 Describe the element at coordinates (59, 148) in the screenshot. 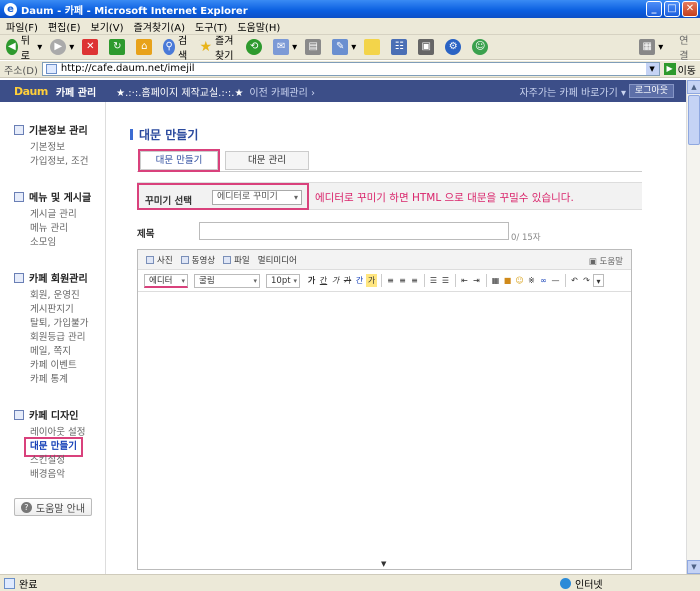

I see `sidebar-item-basic-info: 기본정보` at that location.